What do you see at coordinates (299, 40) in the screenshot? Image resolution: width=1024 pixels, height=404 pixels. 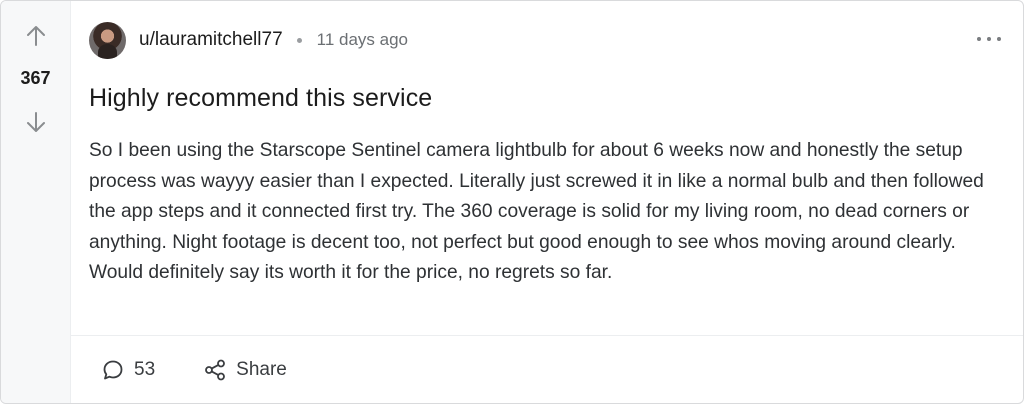 I see `separator-dot` at bounding box center [299, 40].